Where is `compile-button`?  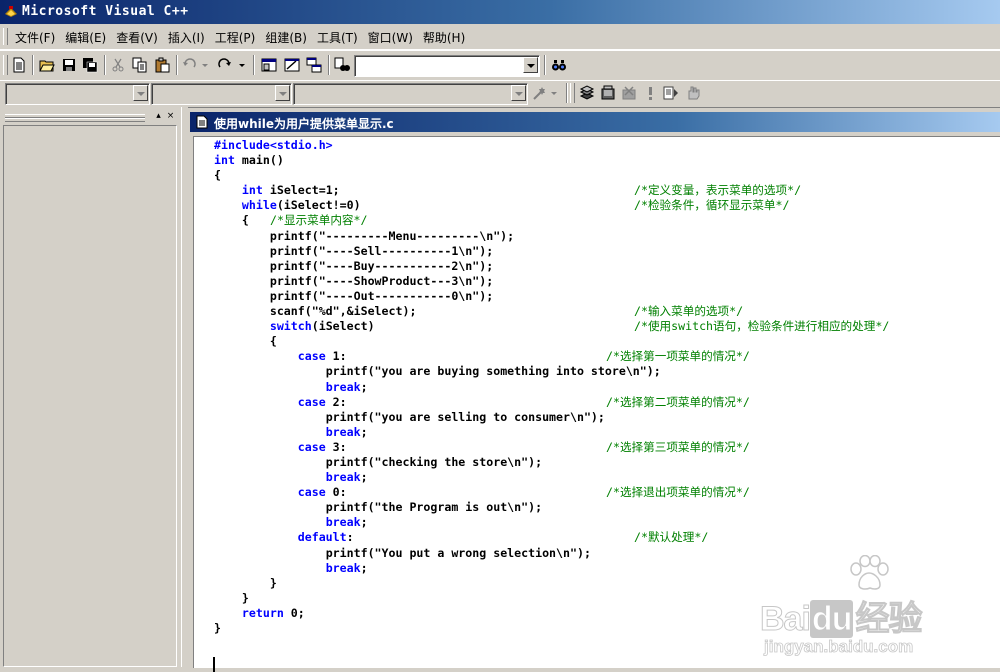 compile-button is located at coordinates (587, 93).